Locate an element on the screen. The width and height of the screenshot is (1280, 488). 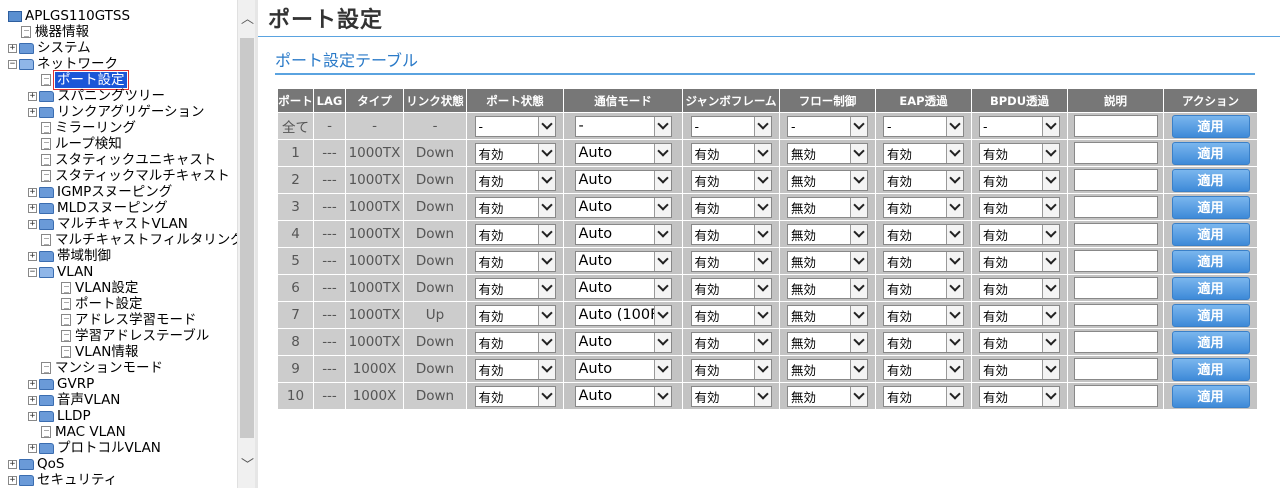
port-state-select: - is located at coordinates (515, 126).